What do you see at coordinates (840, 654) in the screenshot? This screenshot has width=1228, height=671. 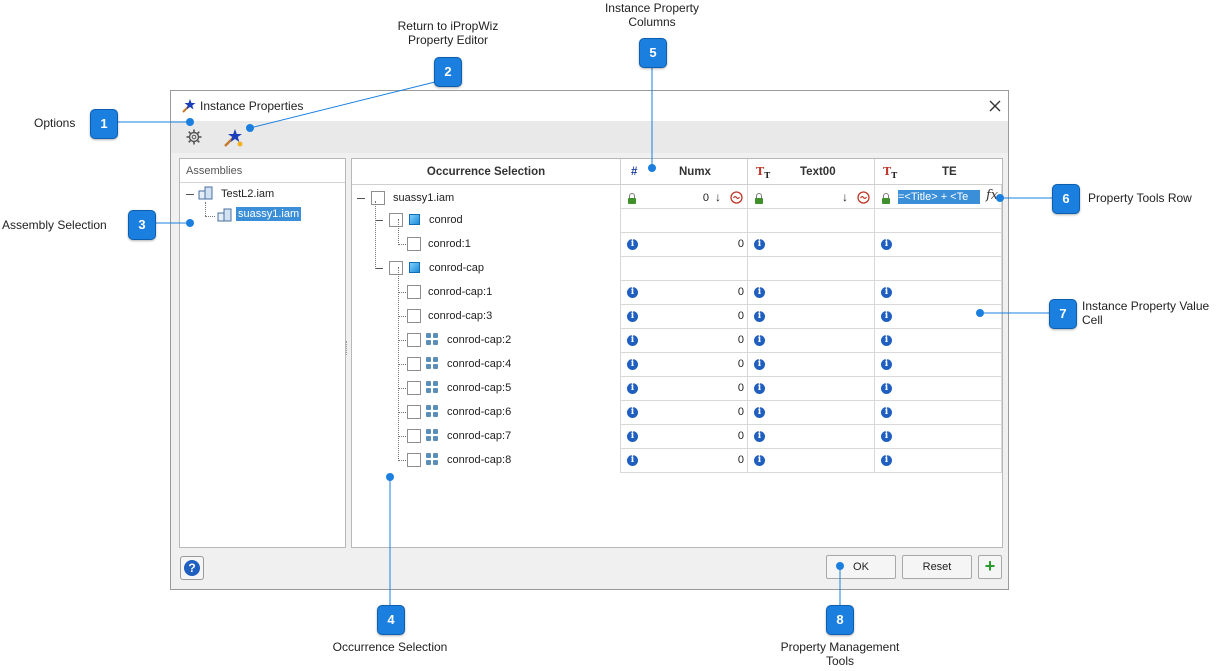 I see `callout-8-label: Property Management Tools` at bounding box center [840, 654].